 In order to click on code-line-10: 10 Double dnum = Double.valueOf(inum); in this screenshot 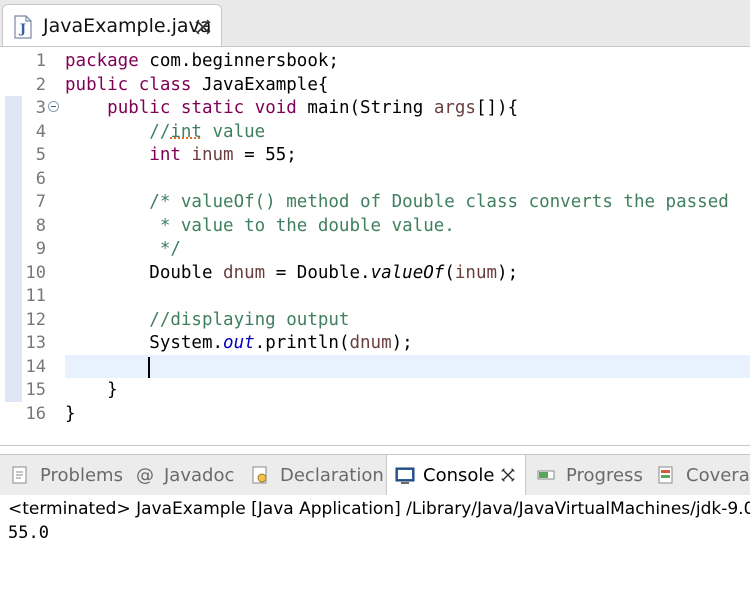, I will do `click(375, 272)`.